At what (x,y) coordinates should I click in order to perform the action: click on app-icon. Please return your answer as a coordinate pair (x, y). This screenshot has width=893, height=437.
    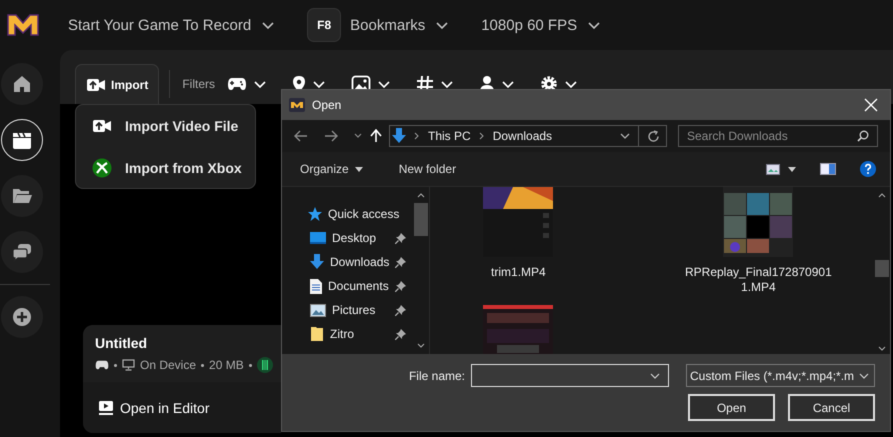
    Looking at the image, I should click on (297, 105).